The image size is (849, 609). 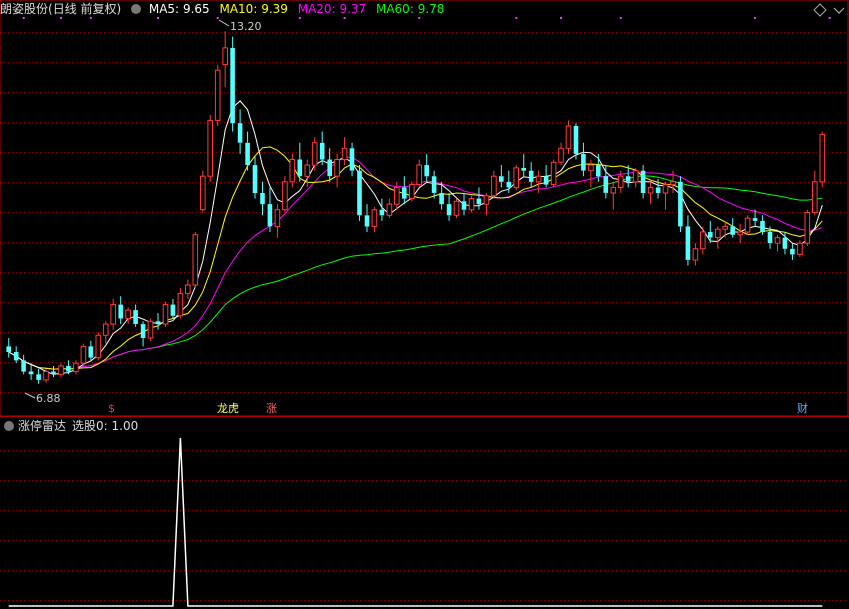 What do you see at coordinates (802, 408) in the screenshot?
I see `marker-cai: 财` at bounding box center [802, 408].